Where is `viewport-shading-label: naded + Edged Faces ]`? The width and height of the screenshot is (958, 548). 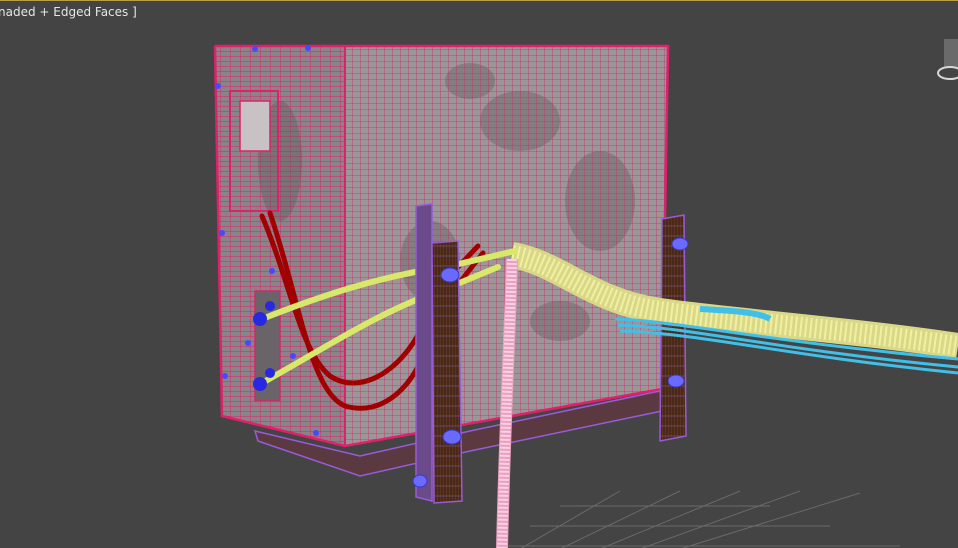
viewport-shading-label: naded + Edged Faces ] is located at coordinates (68, 12).